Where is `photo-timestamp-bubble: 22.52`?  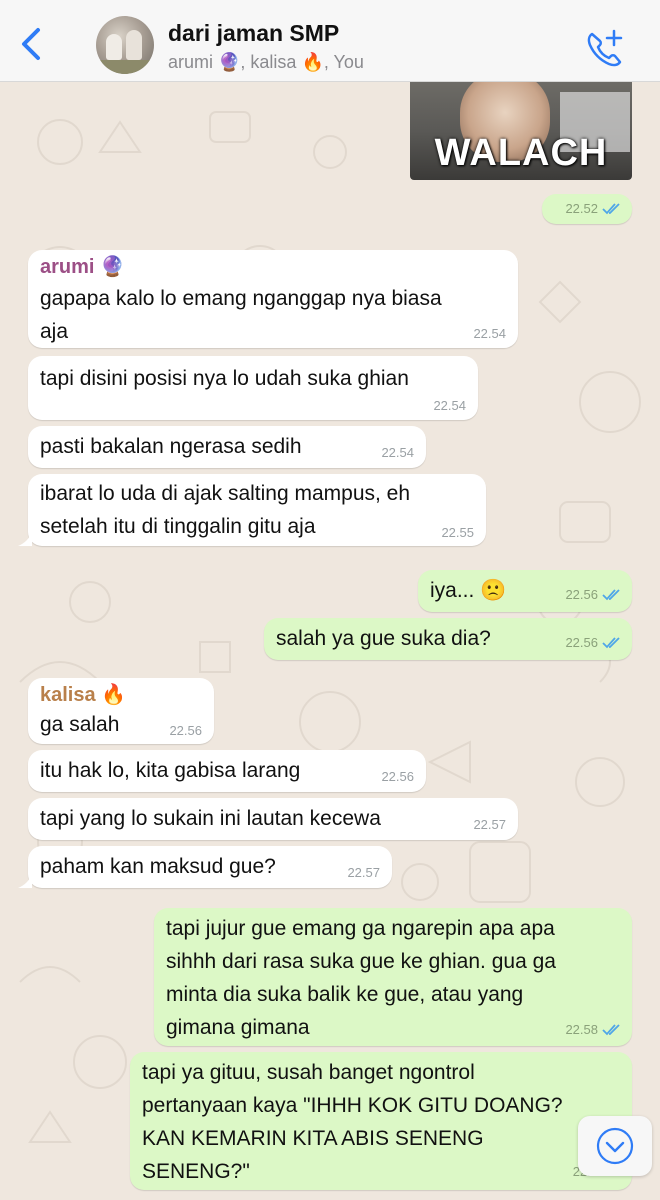
photo-timestamp-bubble: 22.52 is located at coordinates (587, 209).